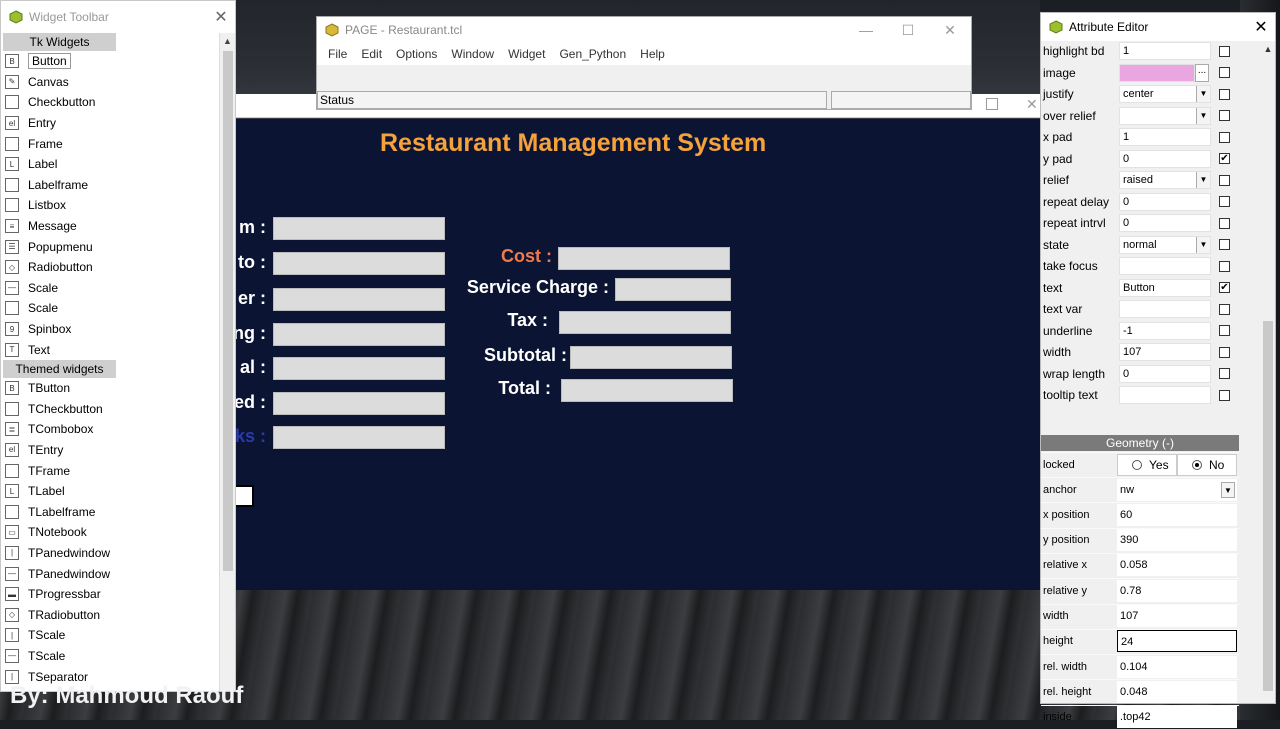 The width and height of the screenshot is (1280, 729). I want to click on widget-item-tcheckbutton: TCheckbutton, so click(111, 409).